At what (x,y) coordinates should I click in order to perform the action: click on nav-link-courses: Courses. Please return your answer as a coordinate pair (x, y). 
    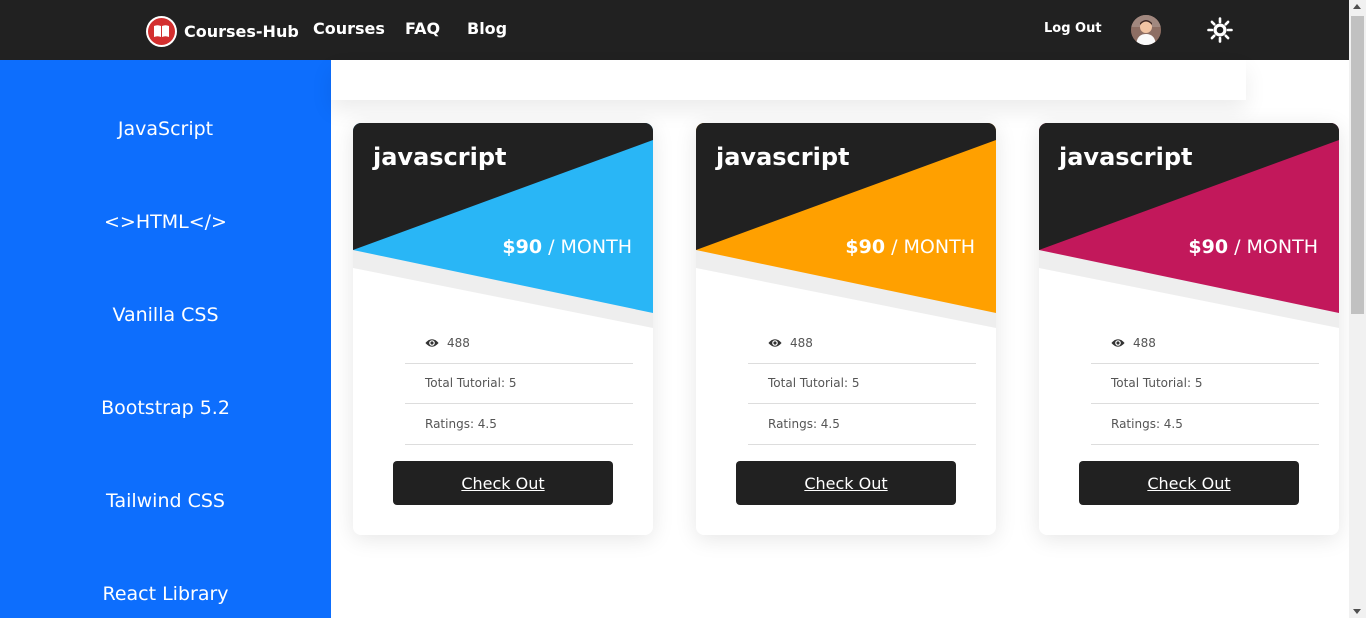
    Looking at the image, I should click on (349, 28).